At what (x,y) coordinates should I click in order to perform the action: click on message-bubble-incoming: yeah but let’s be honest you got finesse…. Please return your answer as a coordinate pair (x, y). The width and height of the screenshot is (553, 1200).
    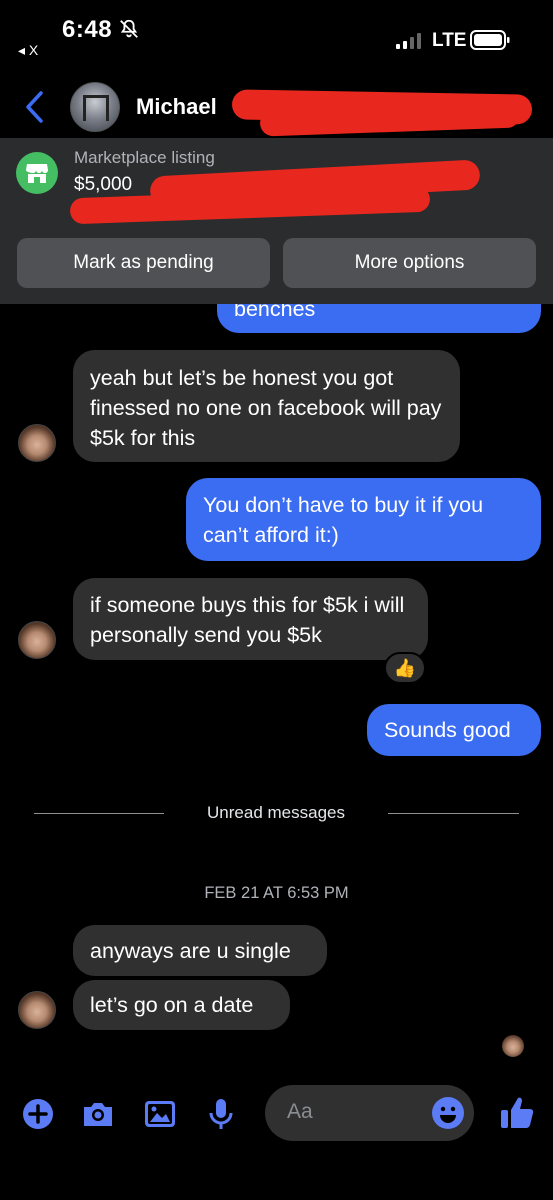
    Looking at the image, I should click on (266, 406).